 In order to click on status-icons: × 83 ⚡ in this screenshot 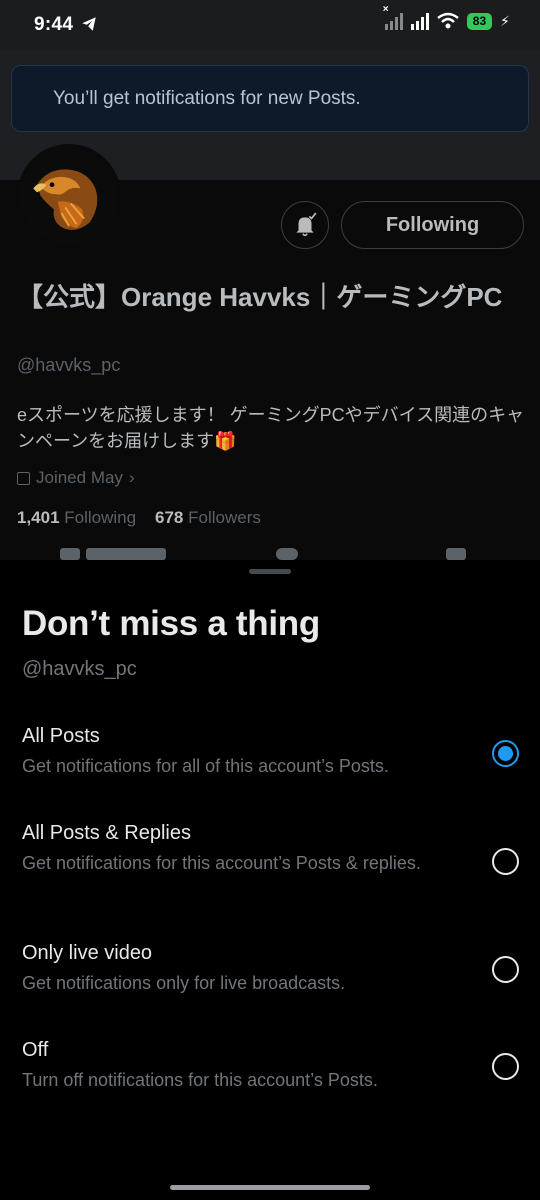, I will do `click(446, 17)`.